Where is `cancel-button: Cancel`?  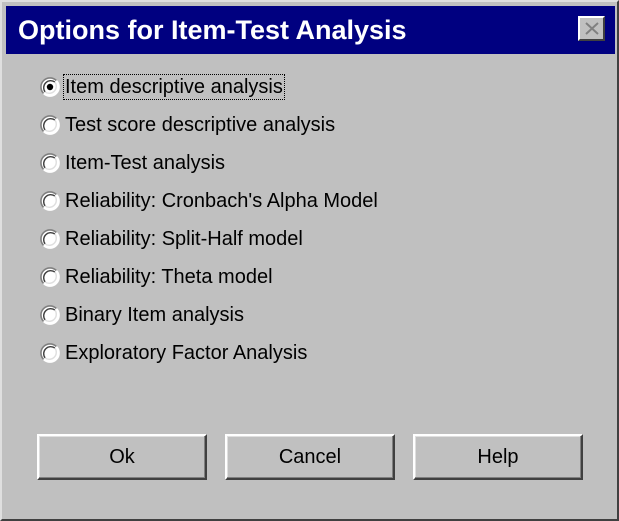 cancel-button: Cancel is located at coordinates (310, 457).